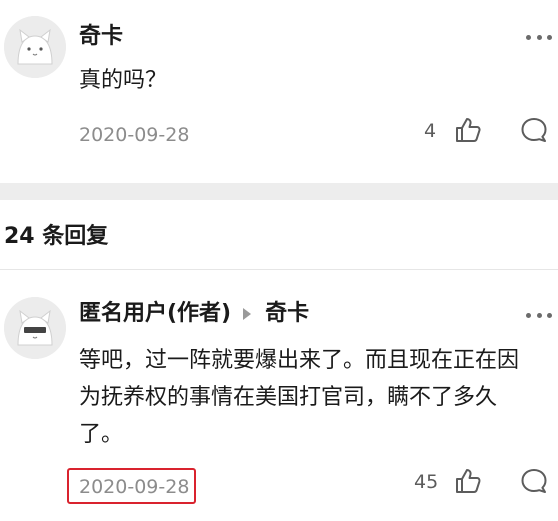  Describe the element at coordinates (279, 191) in the screenshot. I see `section-divider` at that location.